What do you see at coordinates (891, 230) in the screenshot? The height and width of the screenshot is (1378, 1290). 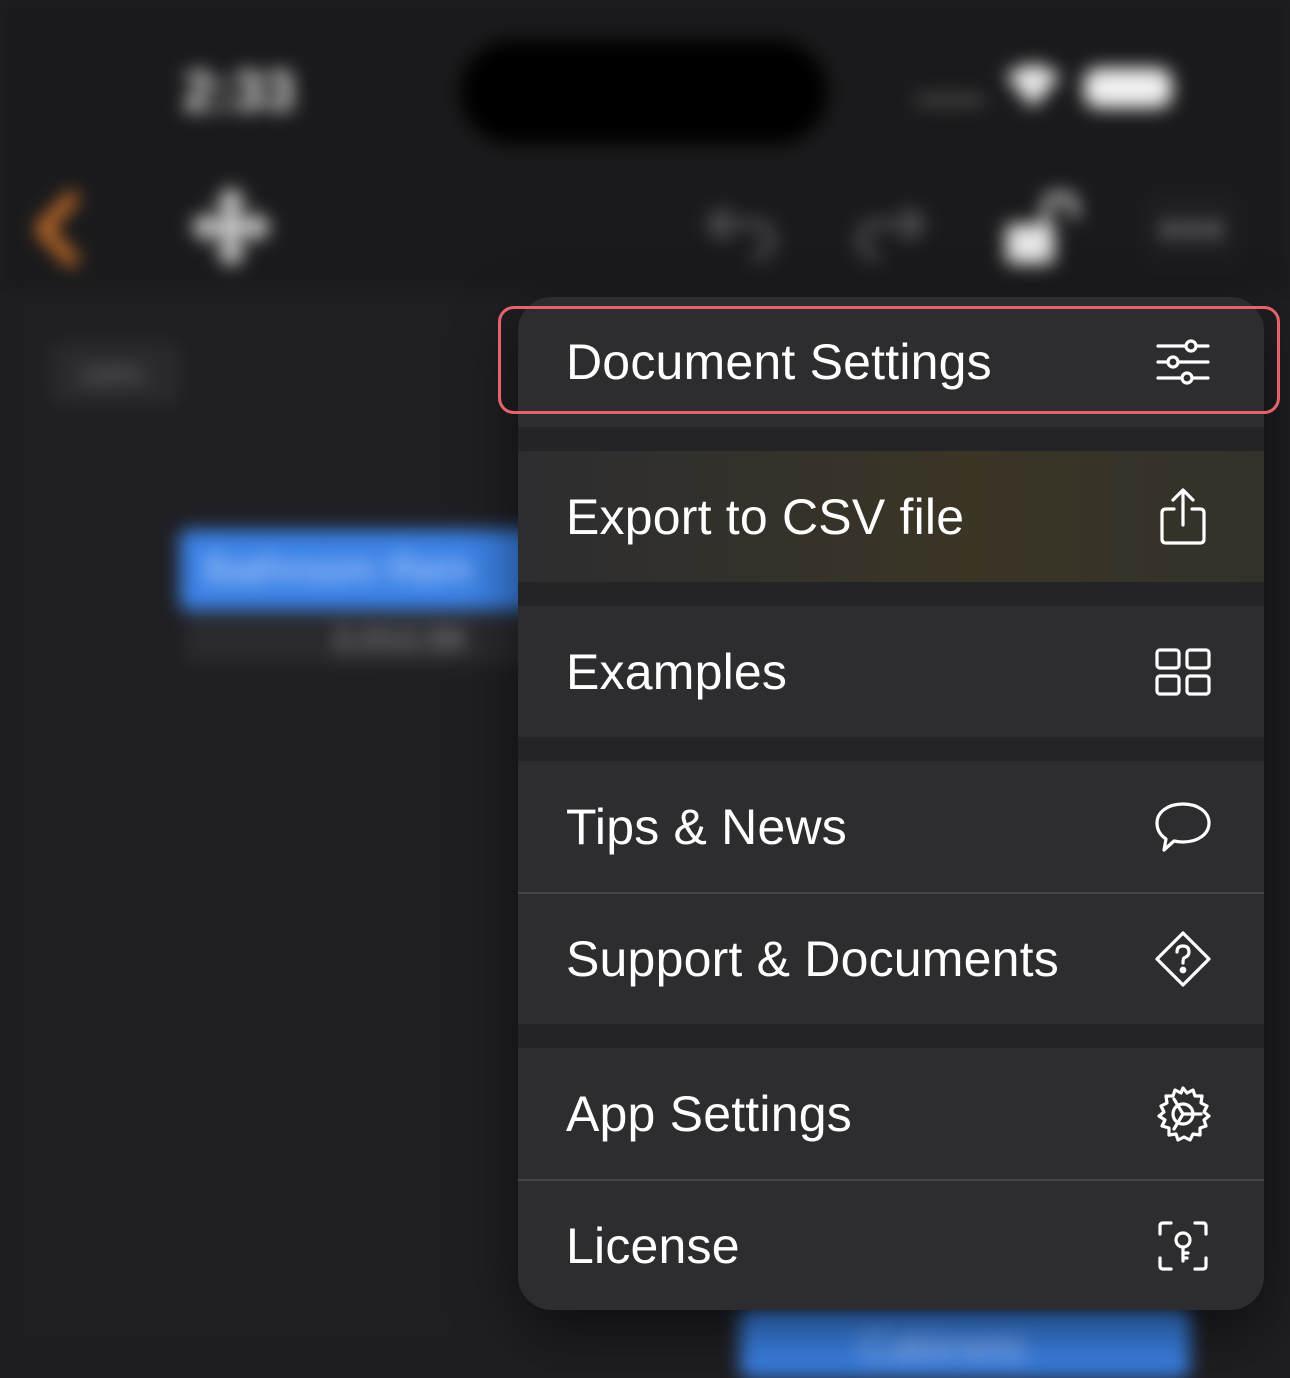 I see `redo-icon` at bounding box center [891, 230].